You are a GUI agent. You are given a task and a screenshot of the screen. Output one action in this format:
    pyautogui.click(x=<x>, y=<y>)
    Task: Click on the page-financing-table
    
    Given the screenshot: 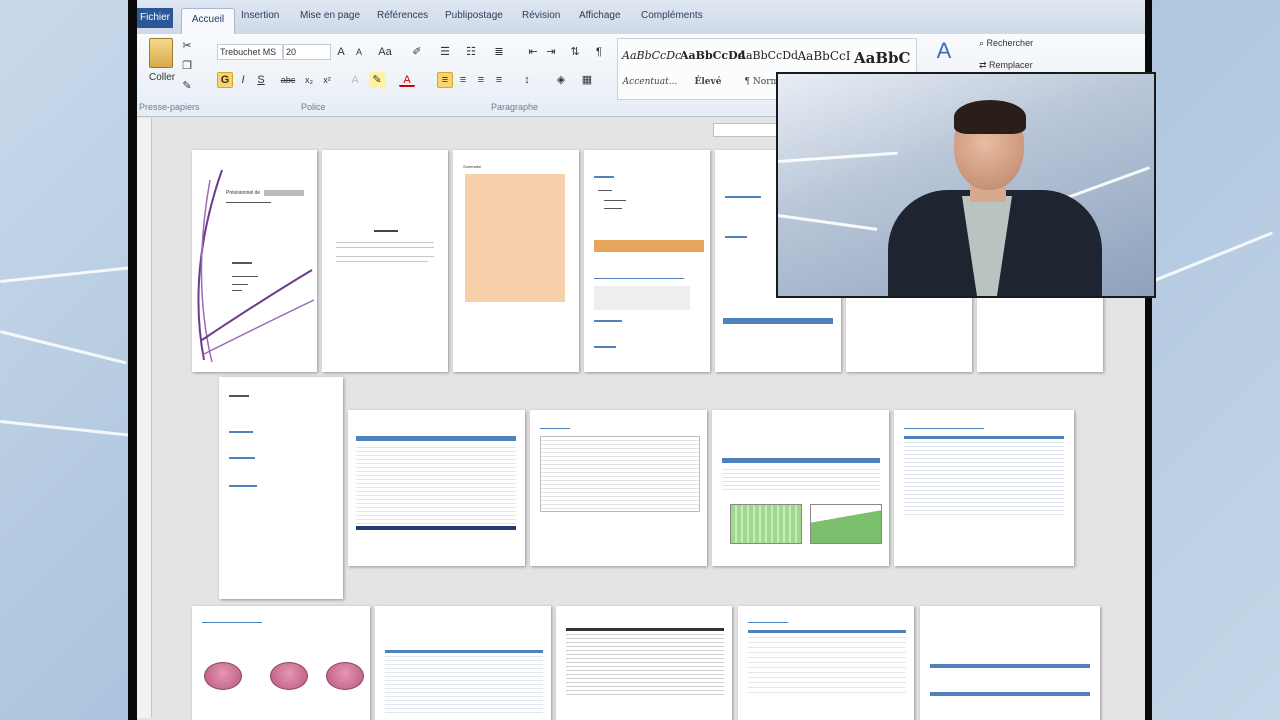 What is the action you would take?
    pyautogui.click(x=618, y=488)
    